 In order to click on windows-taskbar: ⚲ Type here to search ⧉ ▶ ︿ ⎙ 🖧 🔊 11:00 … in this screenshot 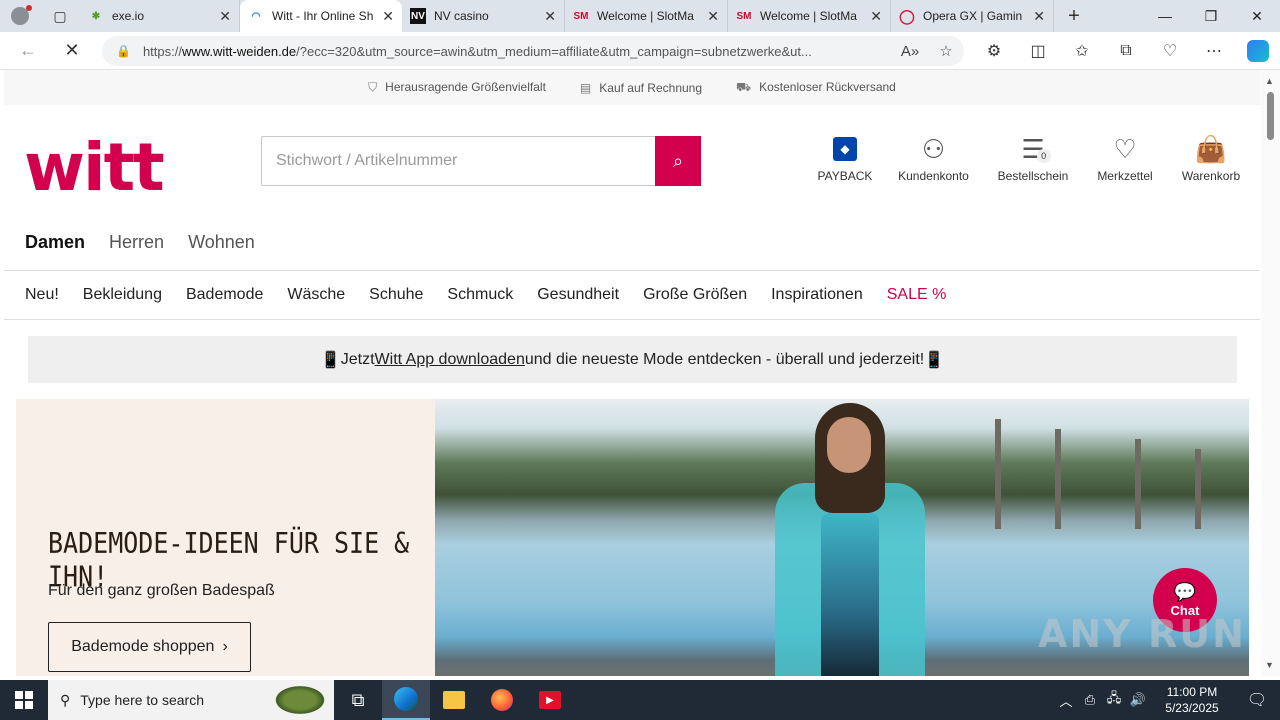, I will do `click(640, 700)`.